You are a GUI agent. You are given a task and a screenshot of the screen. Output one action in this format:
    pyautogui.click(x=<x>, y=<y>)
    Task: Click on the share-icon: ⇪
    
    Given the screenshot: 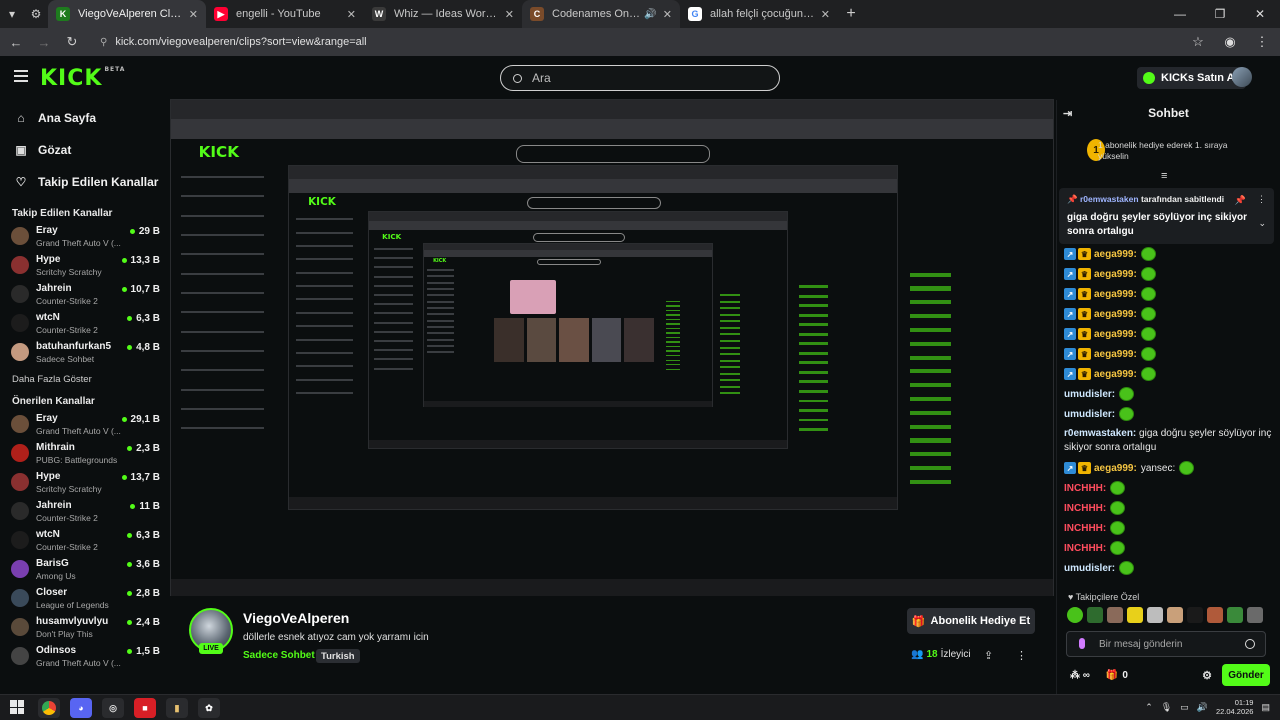 What is the action you would take?
    pyautogui.click(x=988, y=655)
    